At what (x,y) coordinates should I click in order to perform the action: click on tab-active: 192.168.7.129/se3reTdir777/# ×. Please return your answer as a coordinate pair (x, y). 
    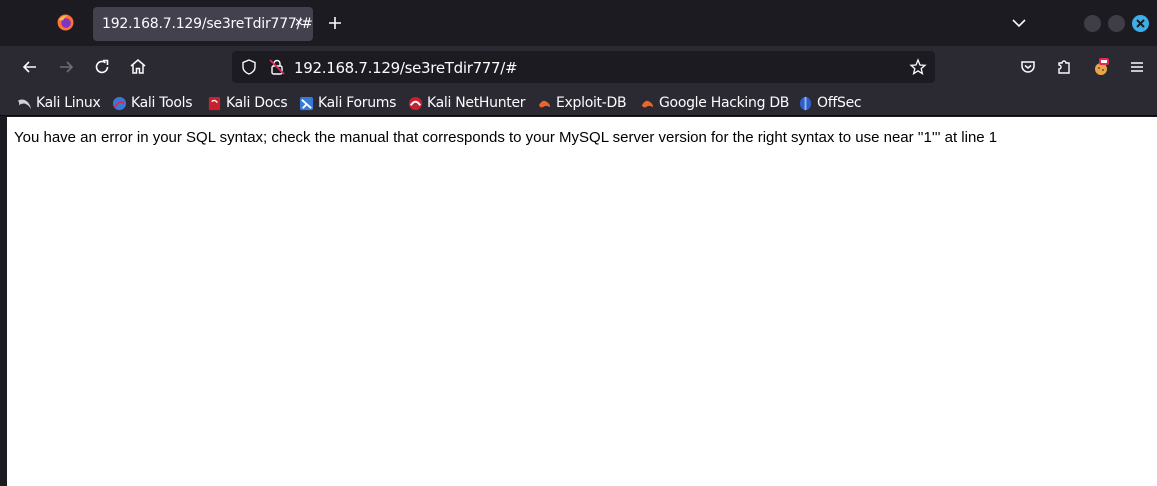
    Looking at the image, I should click on (203, 24).